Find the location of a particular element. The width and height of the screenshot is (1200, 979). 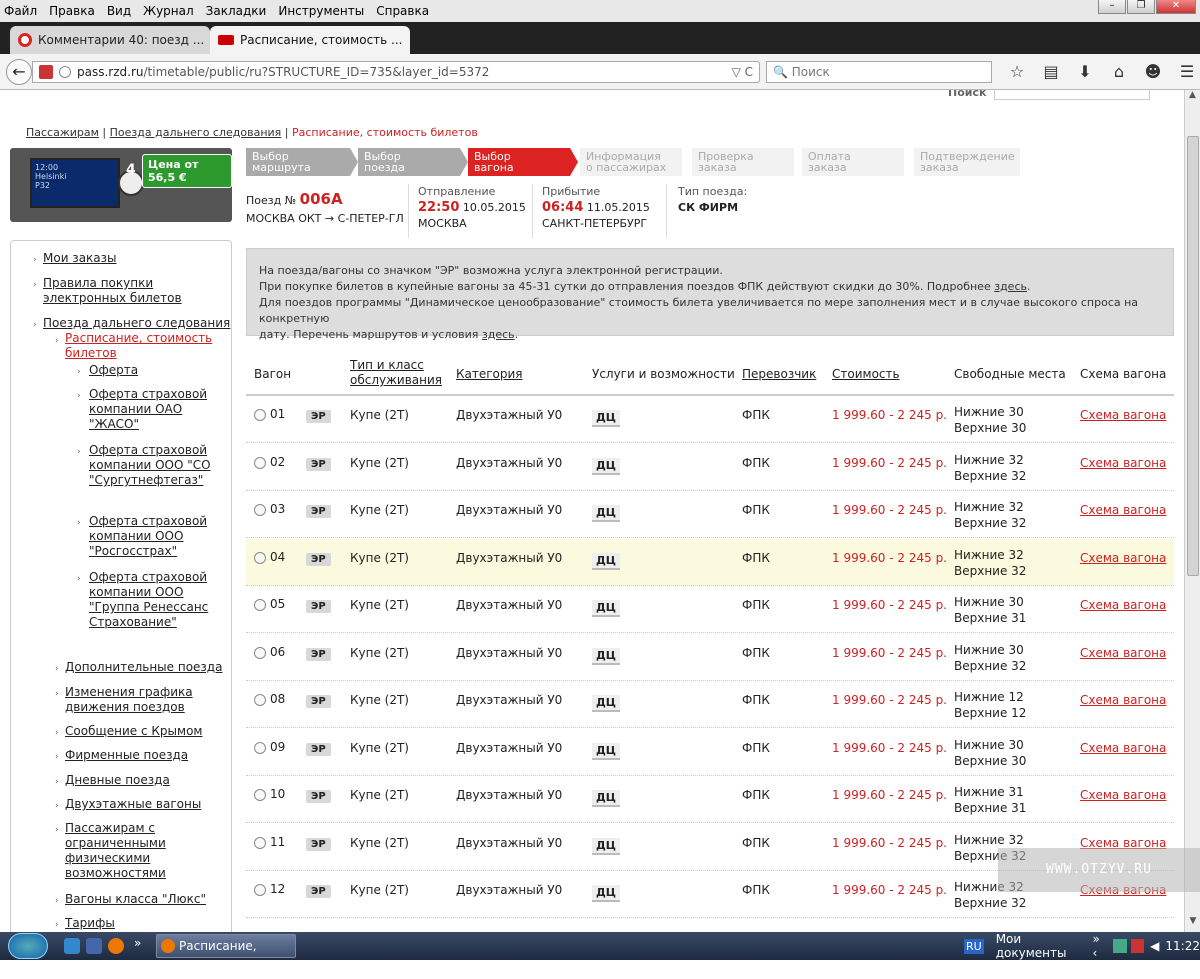

step-route: Выбор маршрута is located at coordinates (298, 162).